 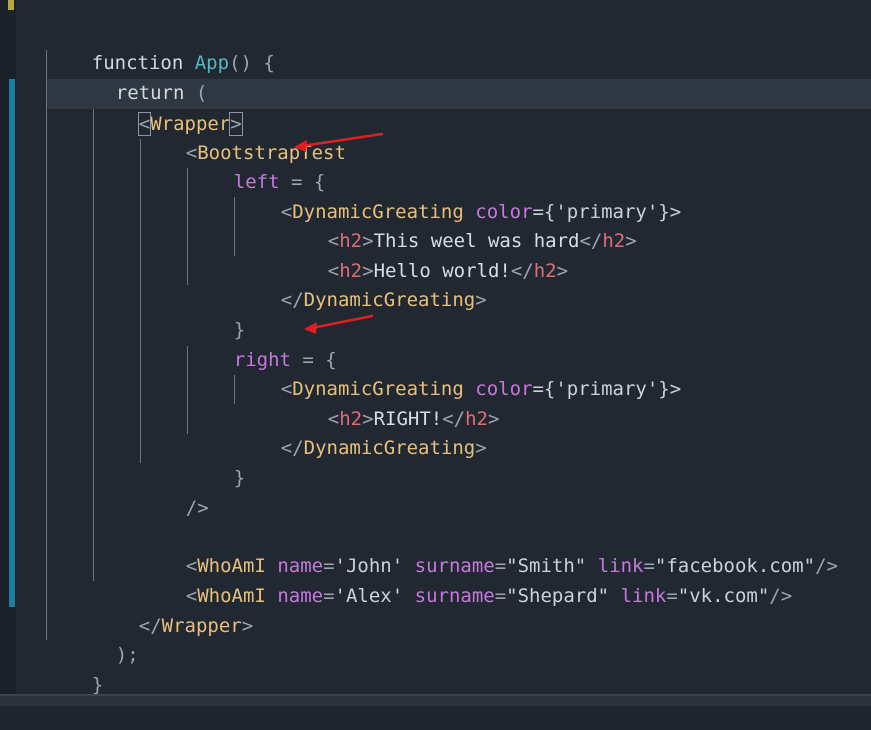 What do you see at coordinates (104, 638) in the screenshot?
I see `code-line: );` at bounding box center [104, 638].